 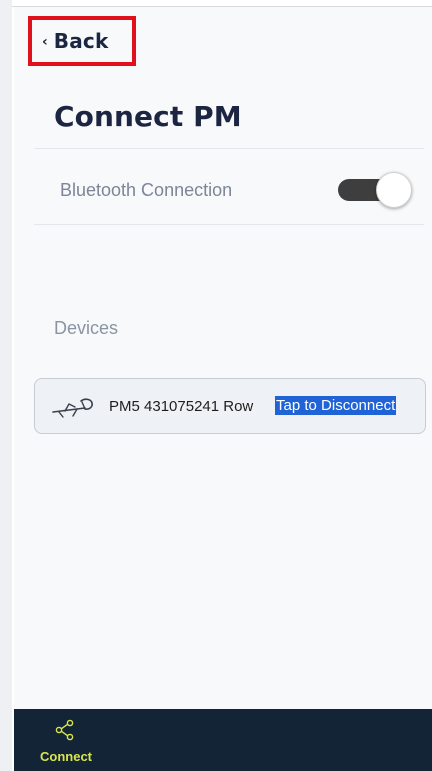 I want to click on bluetooth-toggle, so click(x=376, y=190).